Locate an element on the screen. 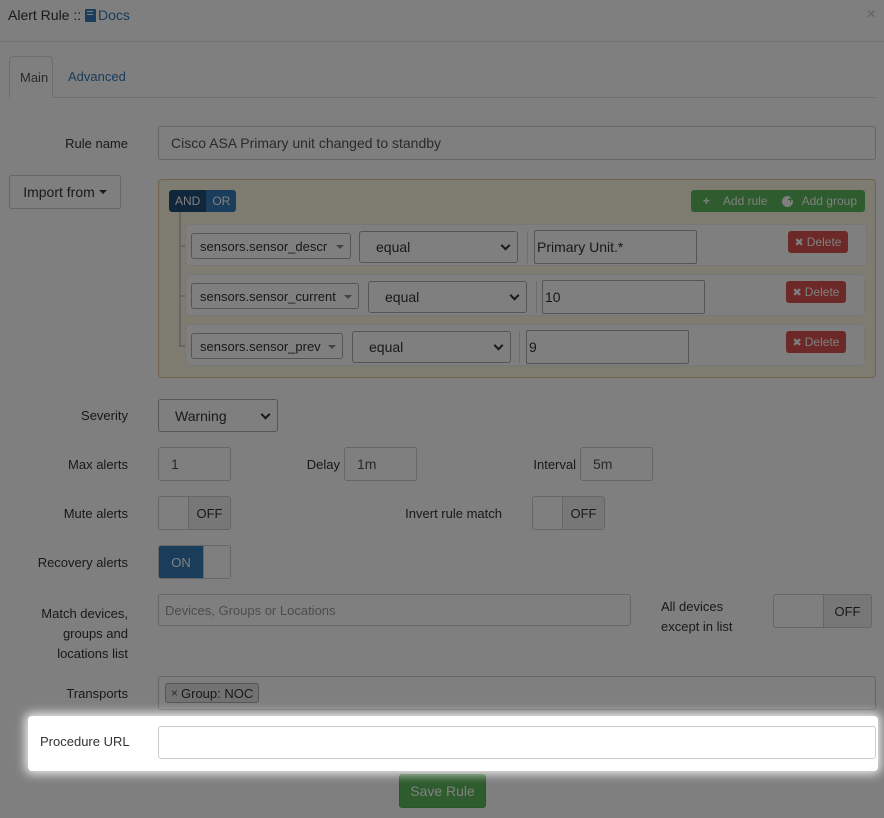  interval-label: Interval is located at coordinates (554, 464).